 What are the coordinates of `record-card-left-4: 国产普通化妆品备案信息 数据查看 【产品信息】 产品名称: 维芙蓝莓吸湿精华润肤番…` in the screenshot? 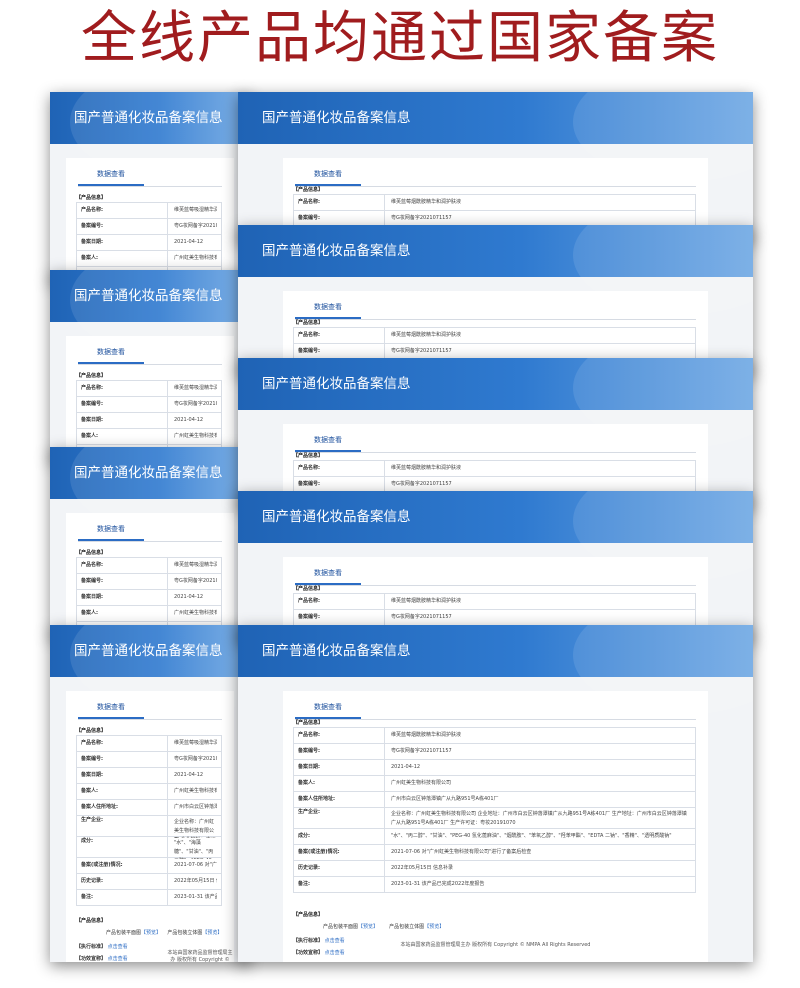 It's located at (150, 793).